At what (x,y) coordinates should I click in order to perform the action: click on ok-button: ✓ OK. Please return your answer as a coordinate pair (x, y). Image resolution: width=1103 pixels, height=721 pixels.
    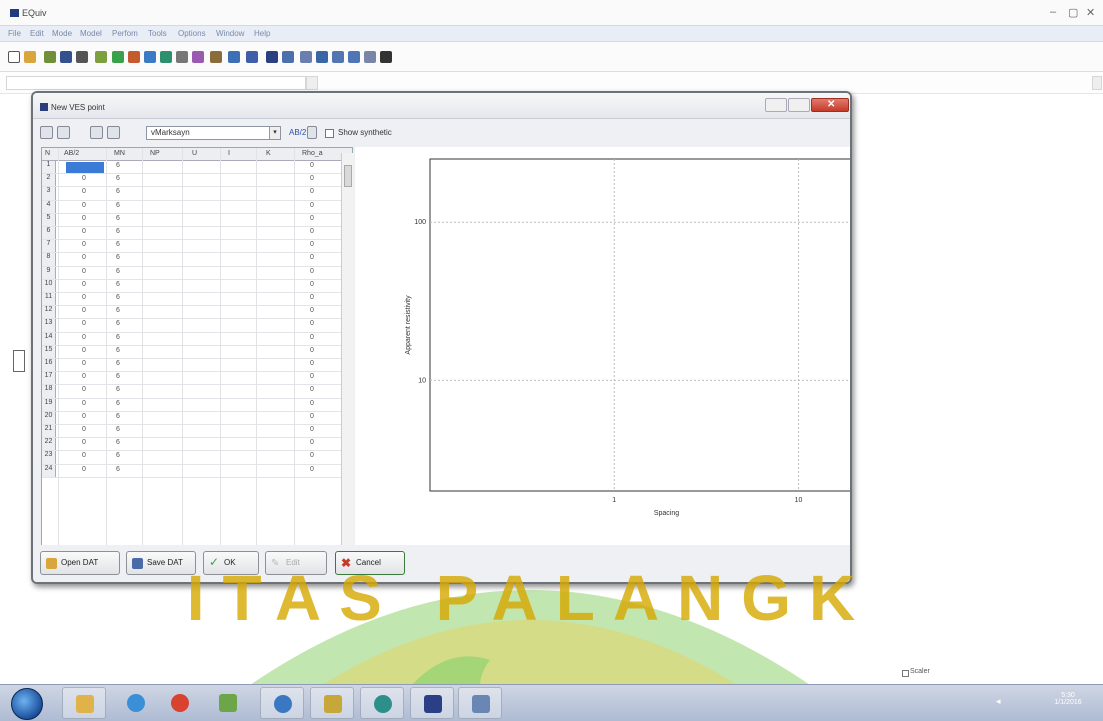
    Looking at the image, I should click on (231, 563).